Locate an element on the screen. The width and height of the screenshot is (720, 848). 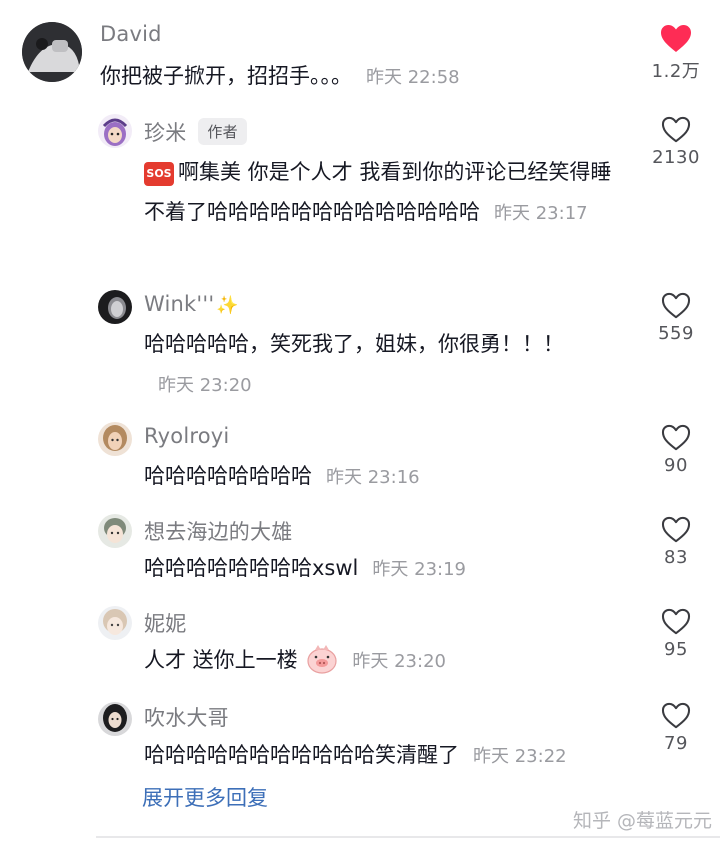
watermark: 知乎 @莓蓝元元 is located at coordinates (642, 821).